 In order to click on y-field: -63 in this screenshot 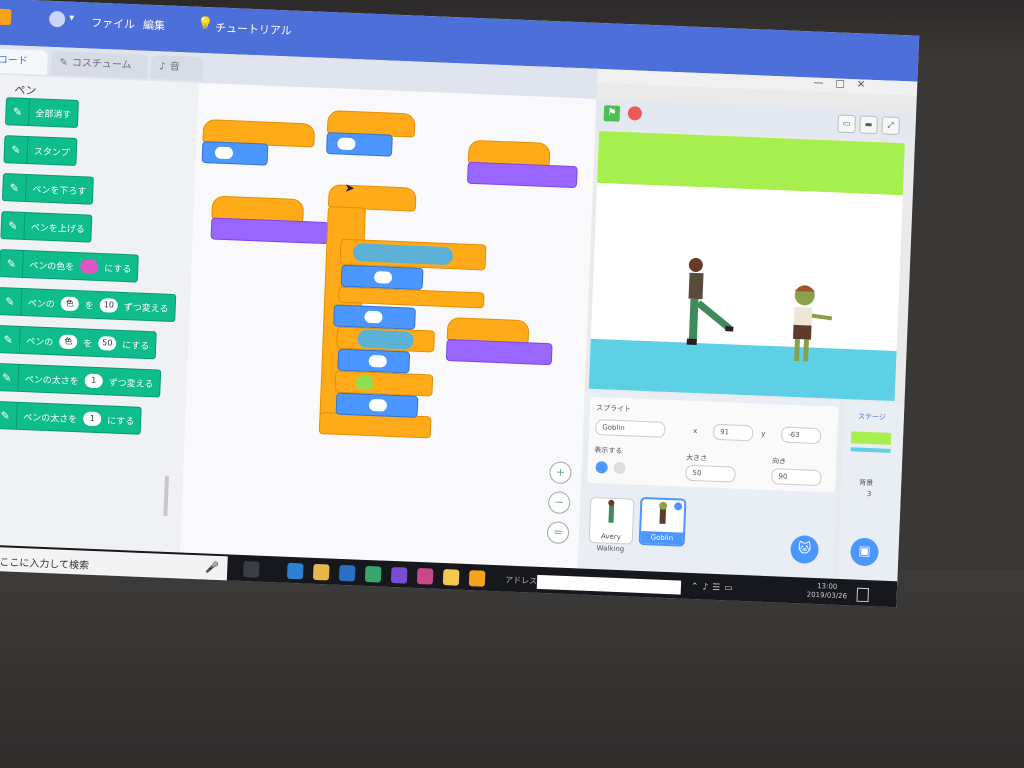, I will do `click(801, 435)`.